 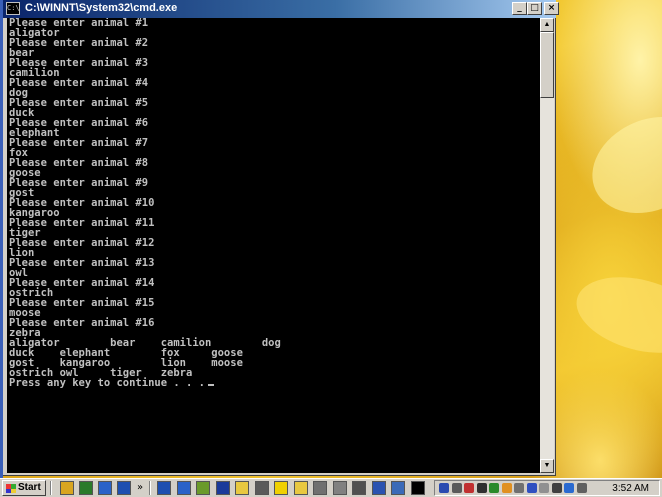 I want to click on console-line: Please enter animal #13, so click(x=82, y=263).